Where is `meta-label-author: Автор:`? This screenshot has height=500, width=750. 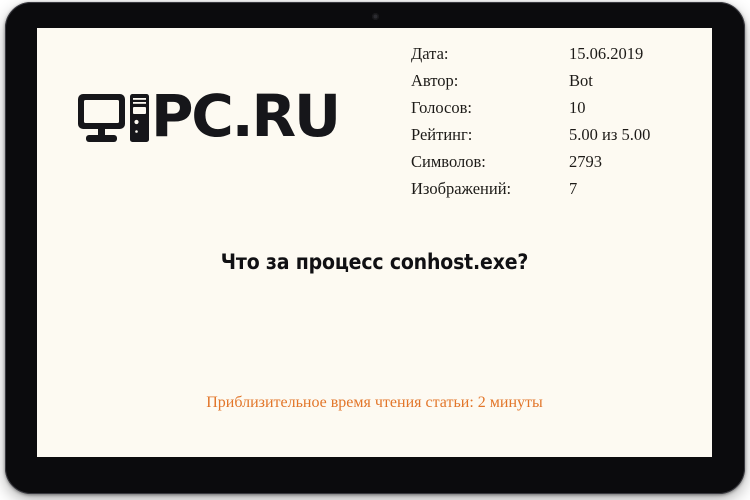 meta-label-author: Автор: is located at coordinates (435, 80).